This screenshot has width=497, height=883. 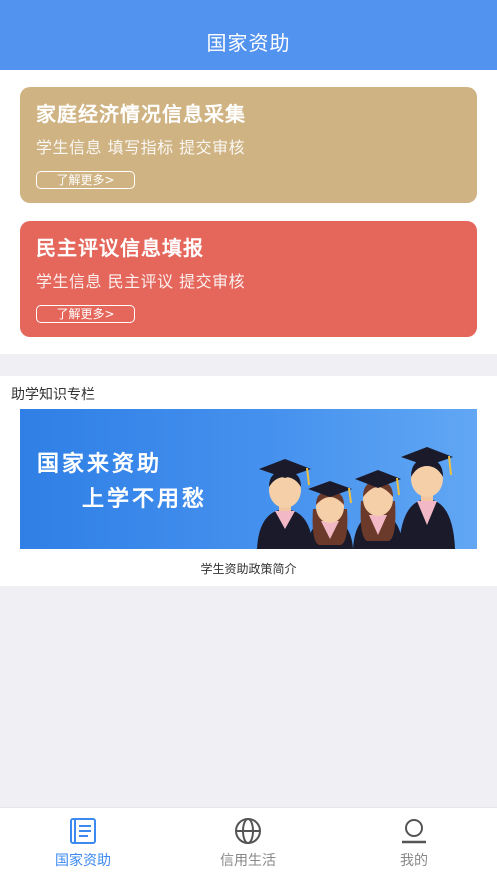 What do you see at coordinates (145, 499) in the screenshot?
I see `banner-subheadline: 上学不用愁` at bounding box center [145, 499].